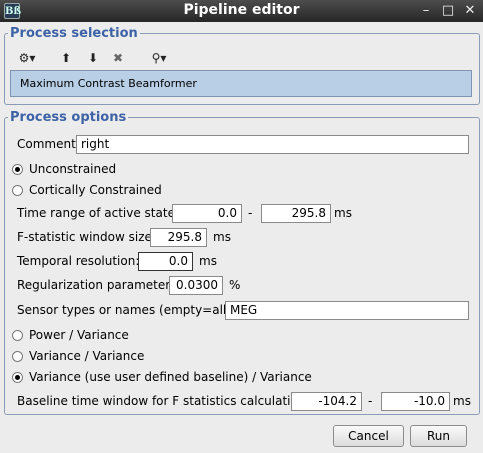 Image resolution: width=483 pixels, height=453 pixels. Describe the element at coordinates (326, 401) in the screenshot. I see `baseline-start-input: -104.2` at that location.